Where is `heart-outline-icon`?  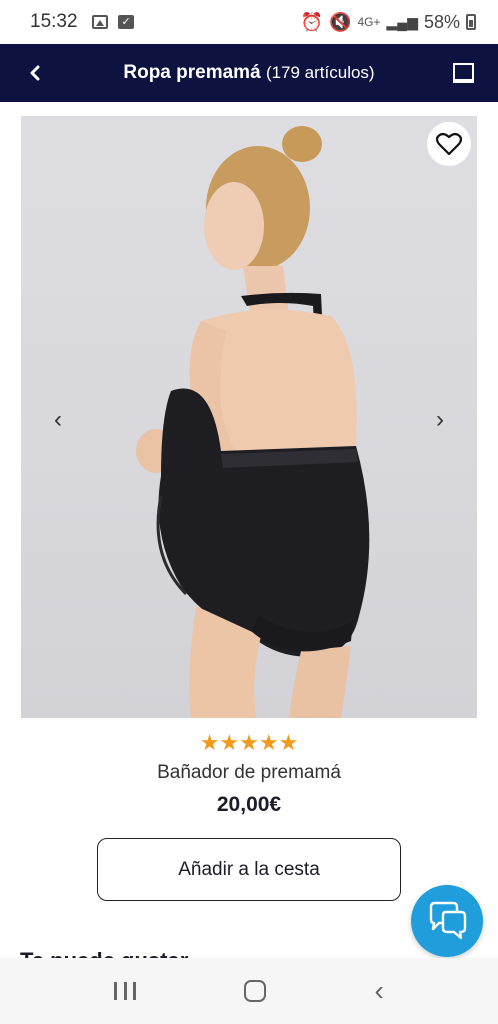 heart-outline-icon is located at coordinates (449, 144).